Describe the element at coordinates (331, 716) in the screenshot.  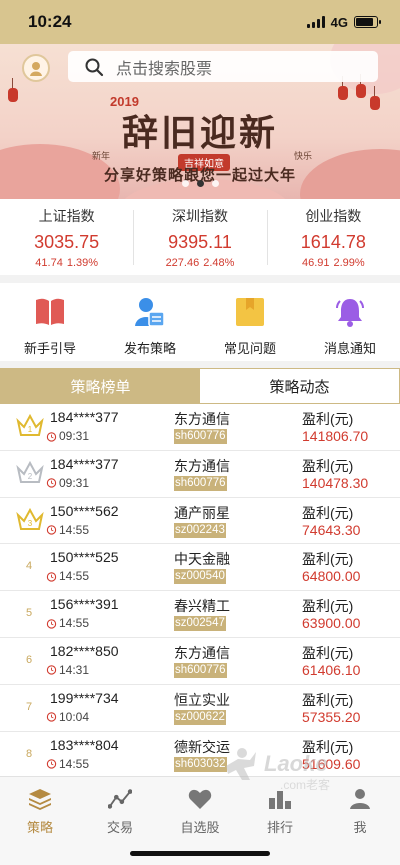
I see `profit-value: 57355.20` at that location.